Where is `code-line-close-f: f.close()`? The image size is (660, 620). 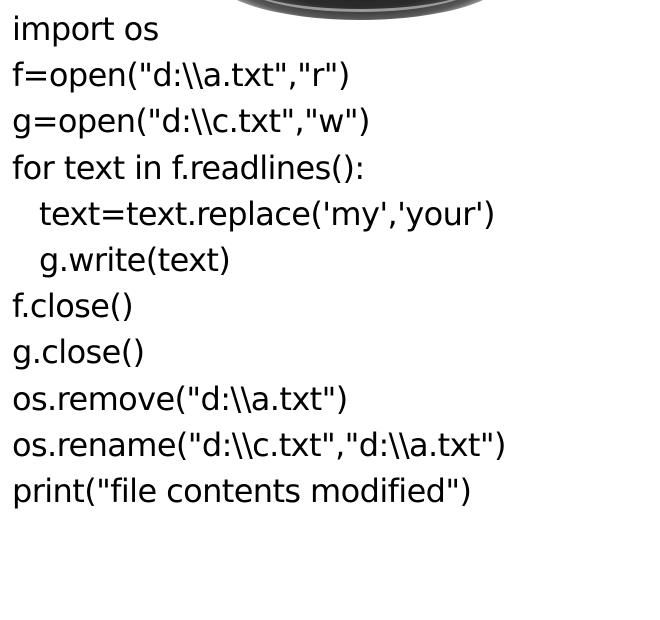
code-line-close-f: f.close() is located at coordinates (73, 306).